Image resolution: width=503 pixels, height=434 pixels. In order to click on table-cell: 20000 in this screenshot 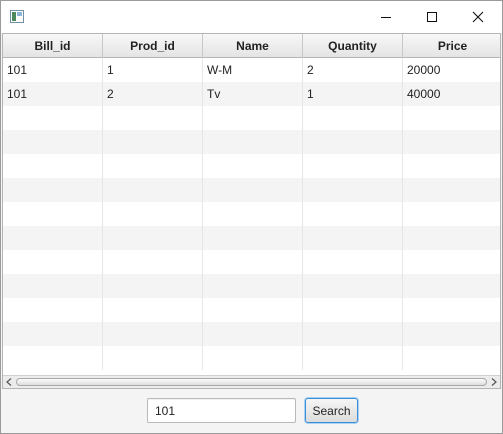, I will do `click(424, 70)`.